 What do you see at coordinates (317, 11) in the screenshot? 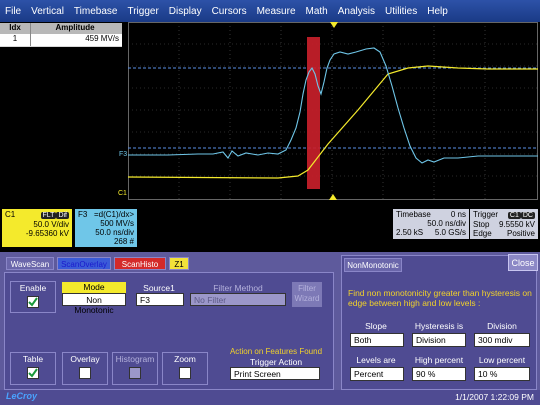
I see `menu-item-math: Math` at bounding box center [317, 11].